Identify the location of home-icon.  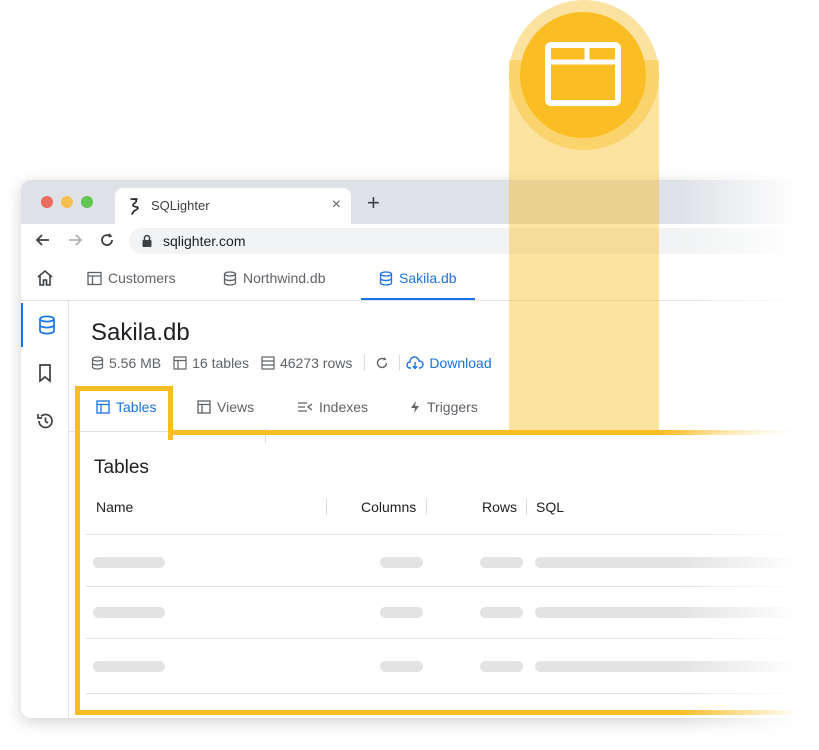
(45, 278).